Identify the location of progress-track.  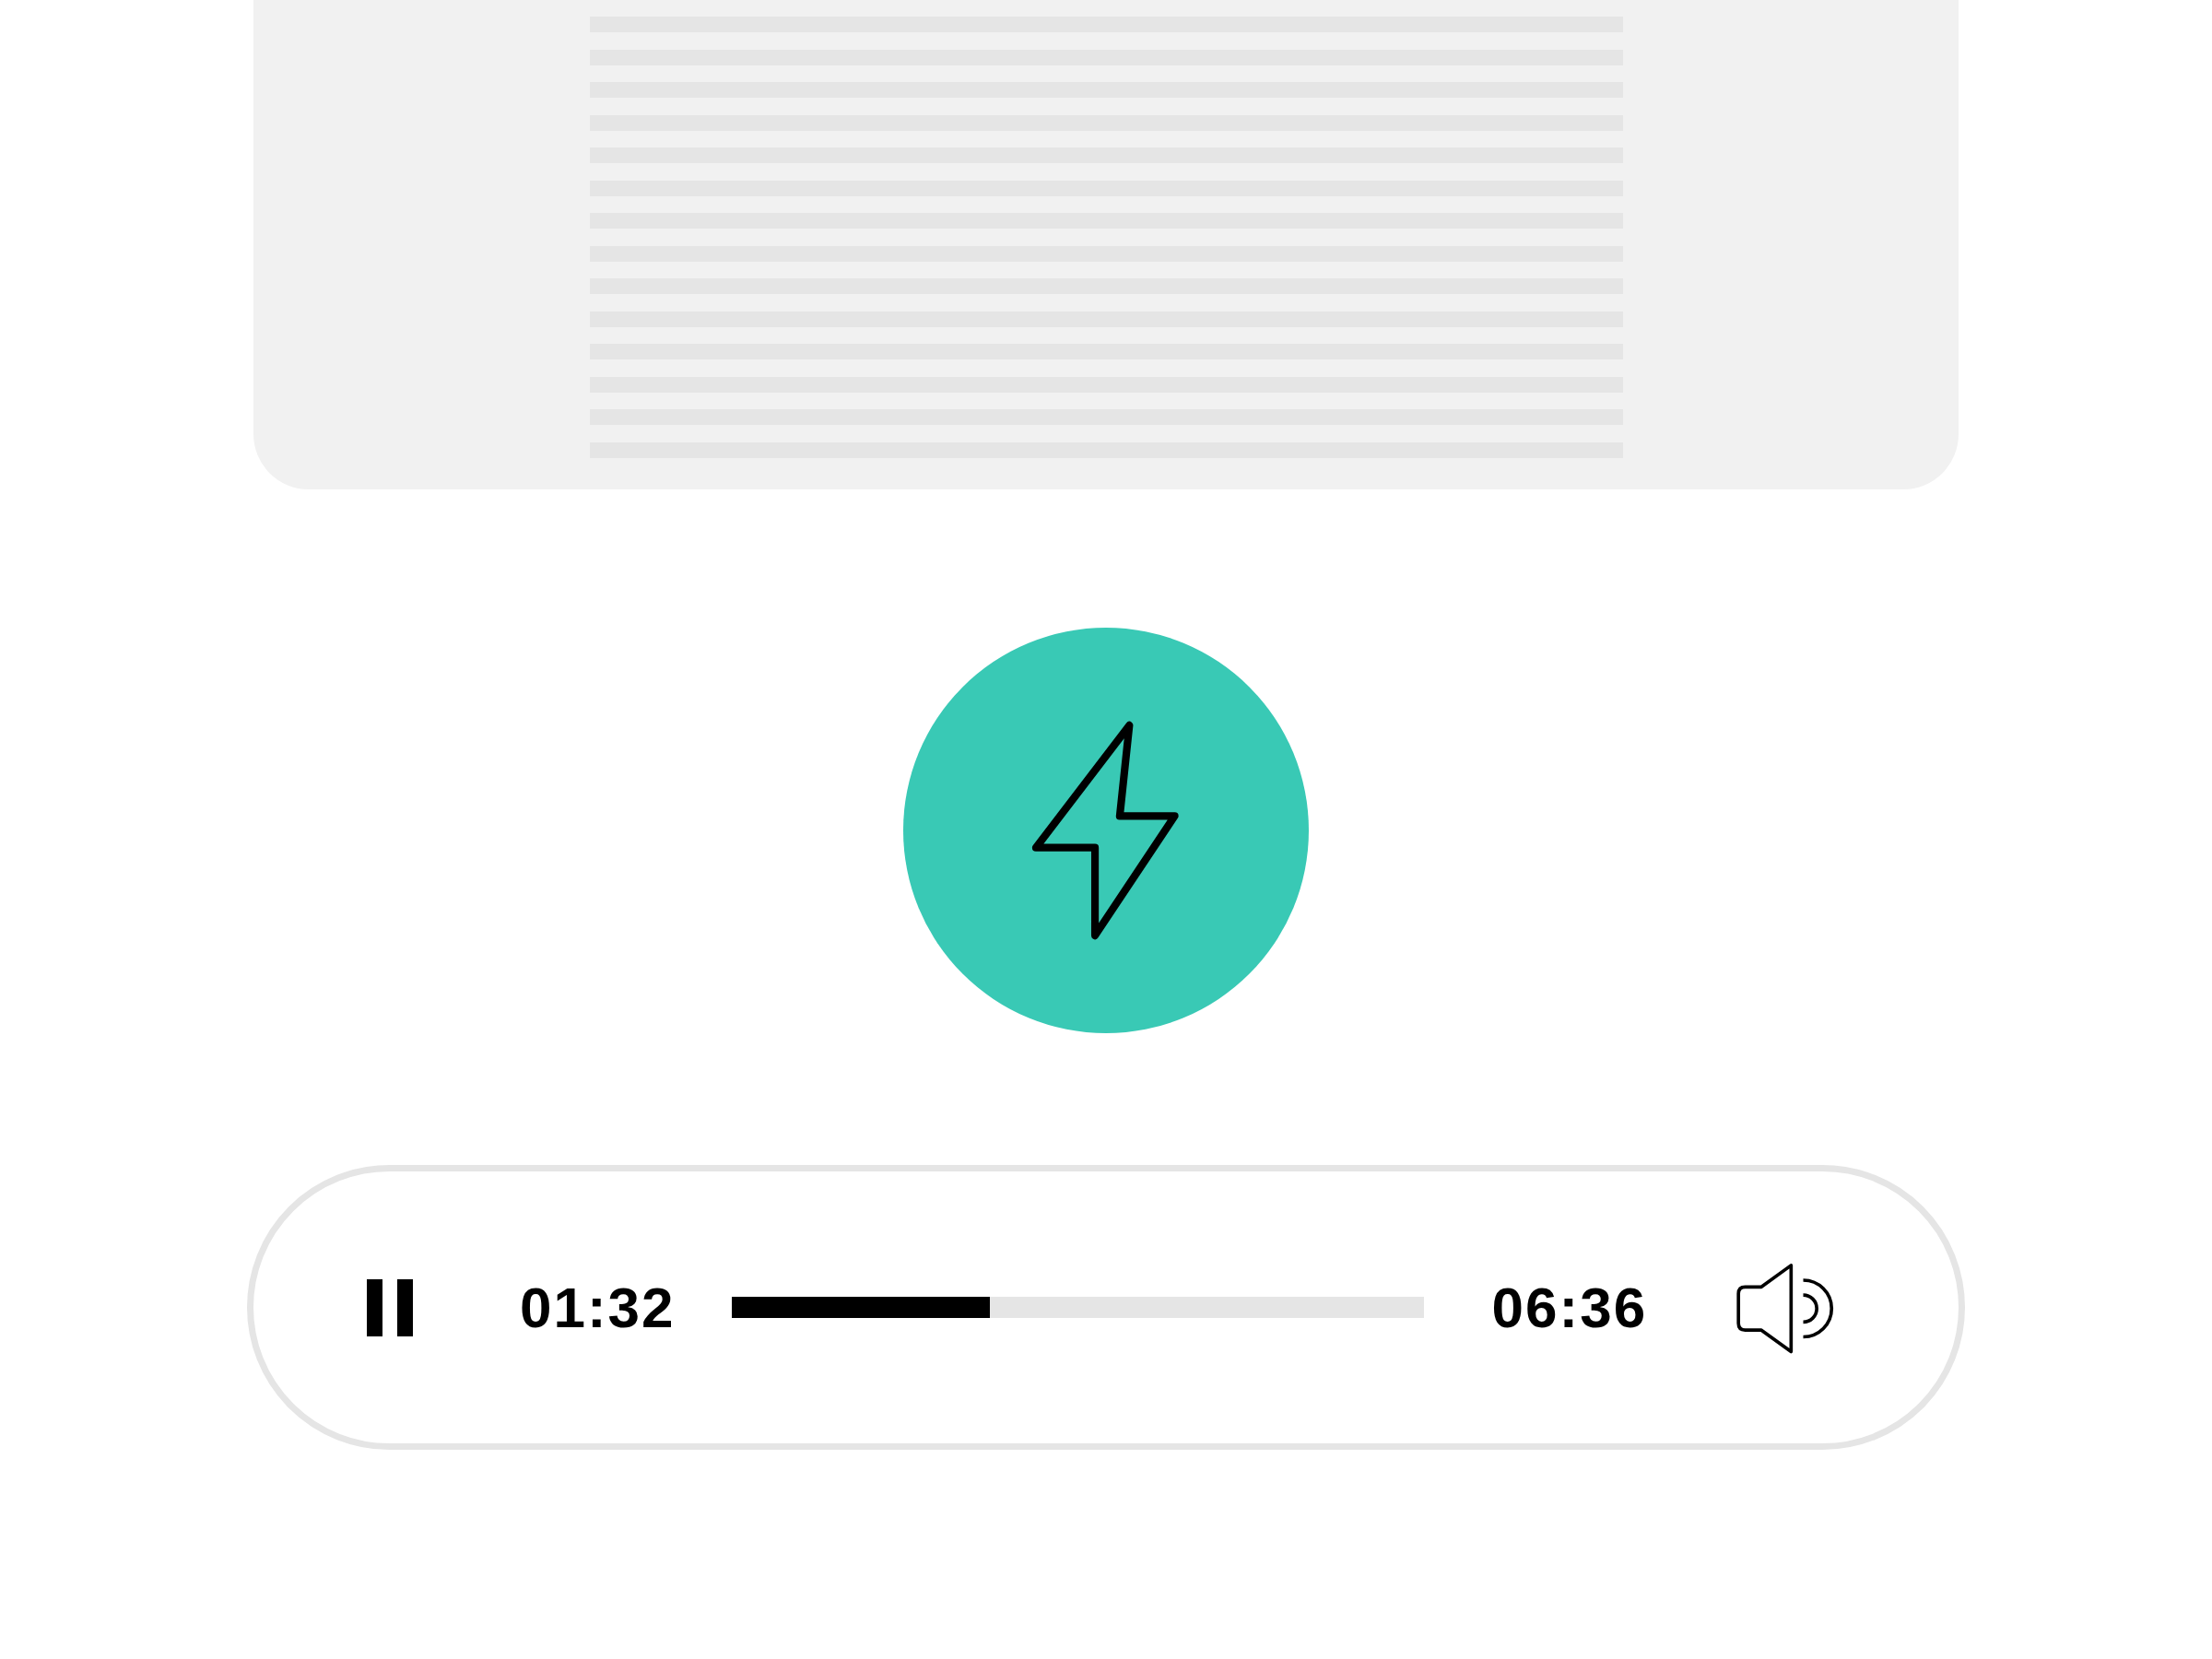
(1077, 1307).